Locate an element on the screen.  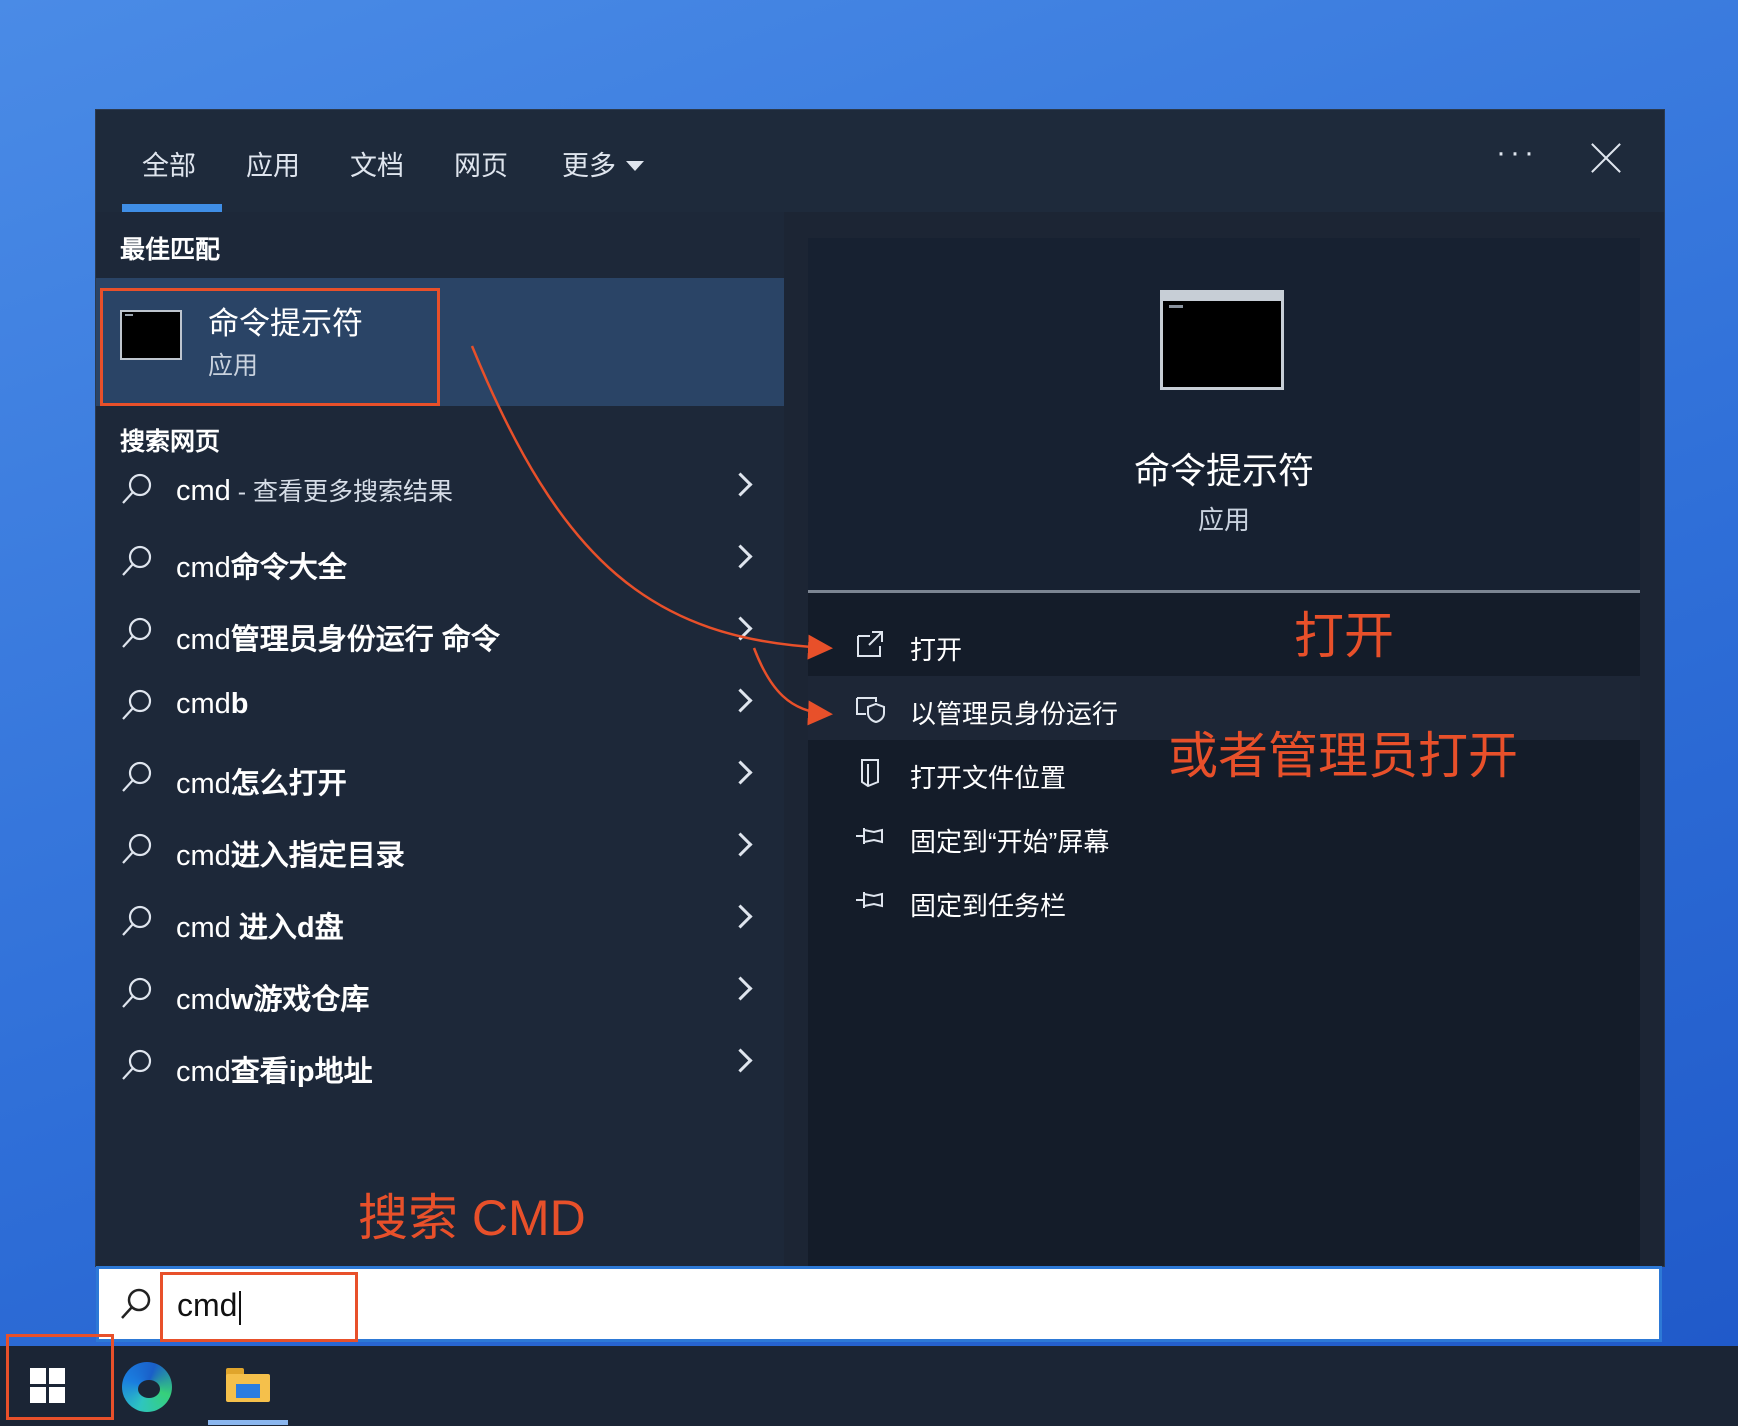
tab-apps: 应用 is located at coordinates (273, 163).